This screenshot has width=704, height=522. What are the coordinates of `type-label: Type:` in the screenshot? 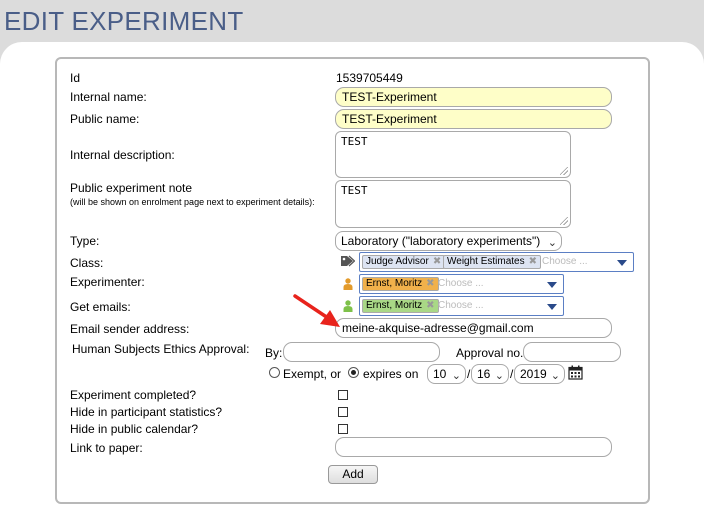 It's located at (85, 241).